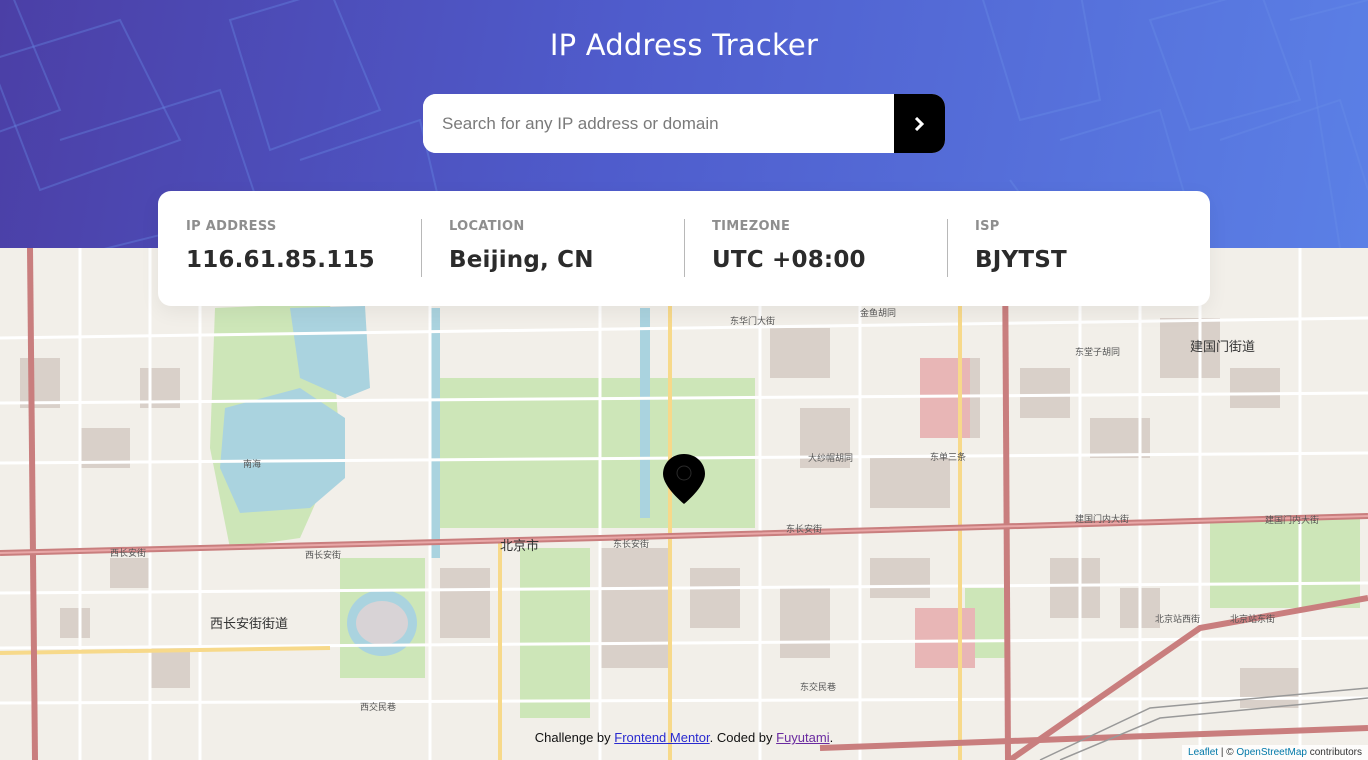  I want to click on map-label-dongchang-anjie: 东长安街, so click(631, 544).